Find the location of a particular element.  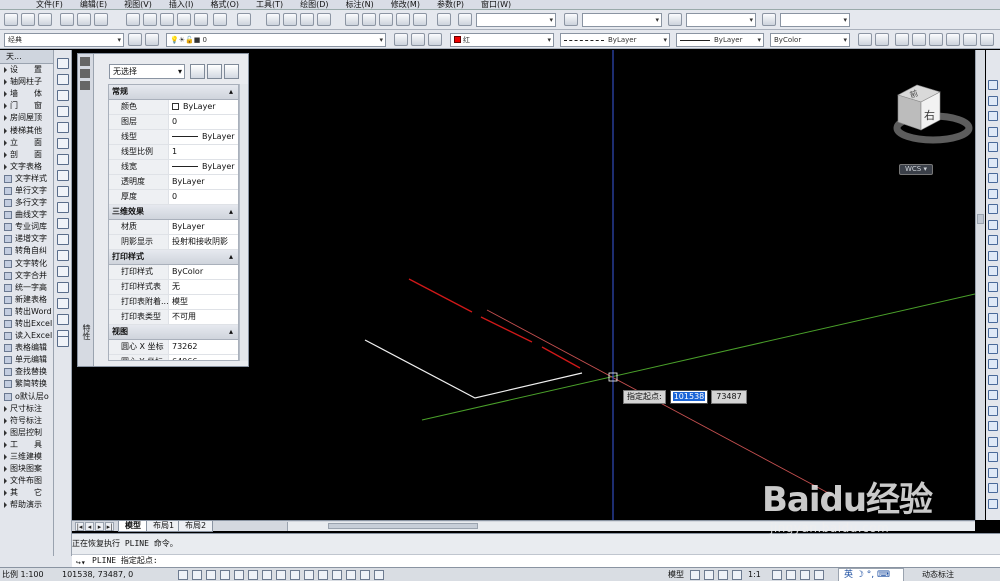

palette-settings-icon is located at coordinates (85, 85).